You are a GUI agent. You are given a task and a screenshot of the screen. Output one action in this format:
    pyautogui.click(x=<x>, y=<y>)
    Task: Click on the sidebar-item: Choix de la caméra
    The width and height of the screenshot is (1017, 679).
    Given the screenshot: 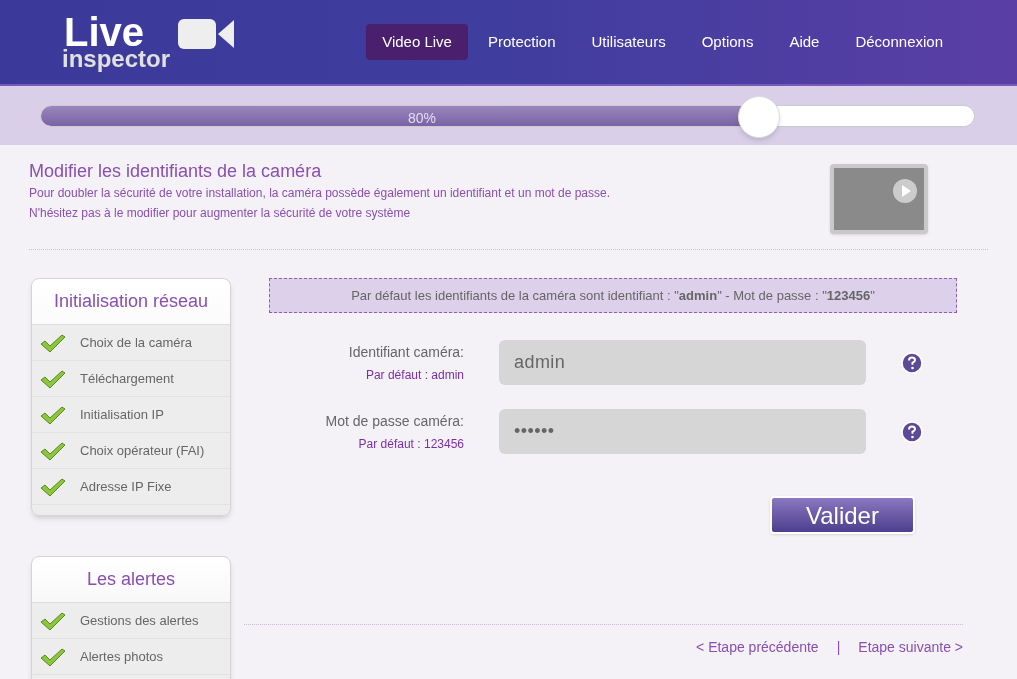 What is the action you would take?
    pyautogui.click(x=131, y=343)
    